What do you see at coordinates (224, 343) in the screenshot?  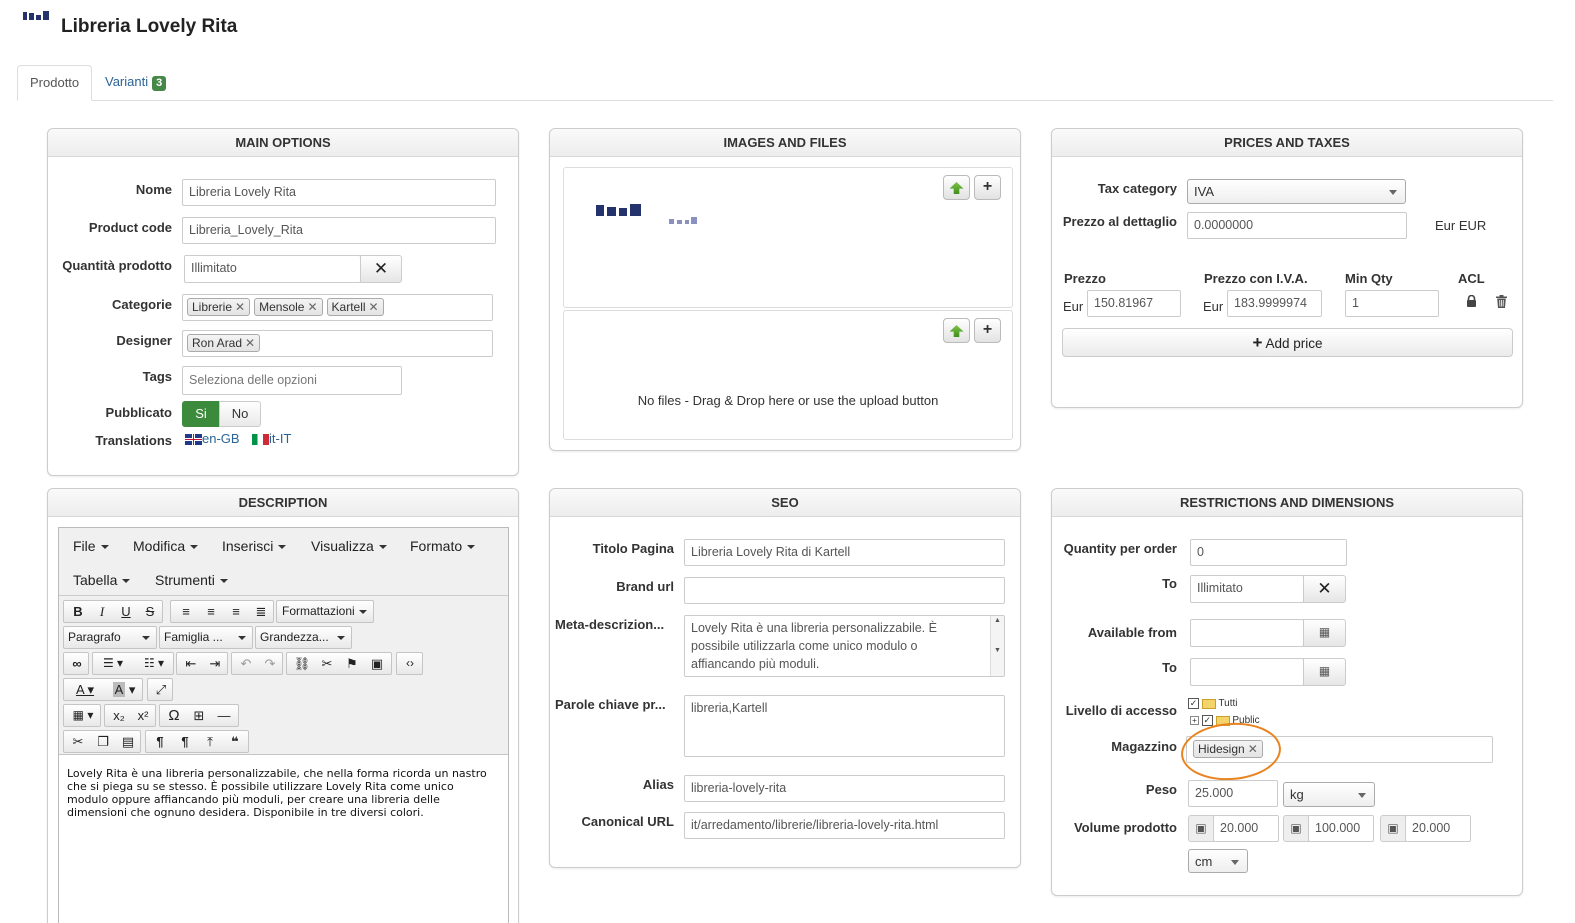 I see `designer-chip: Ron Arad ✕` at bounding box center [224, 343].